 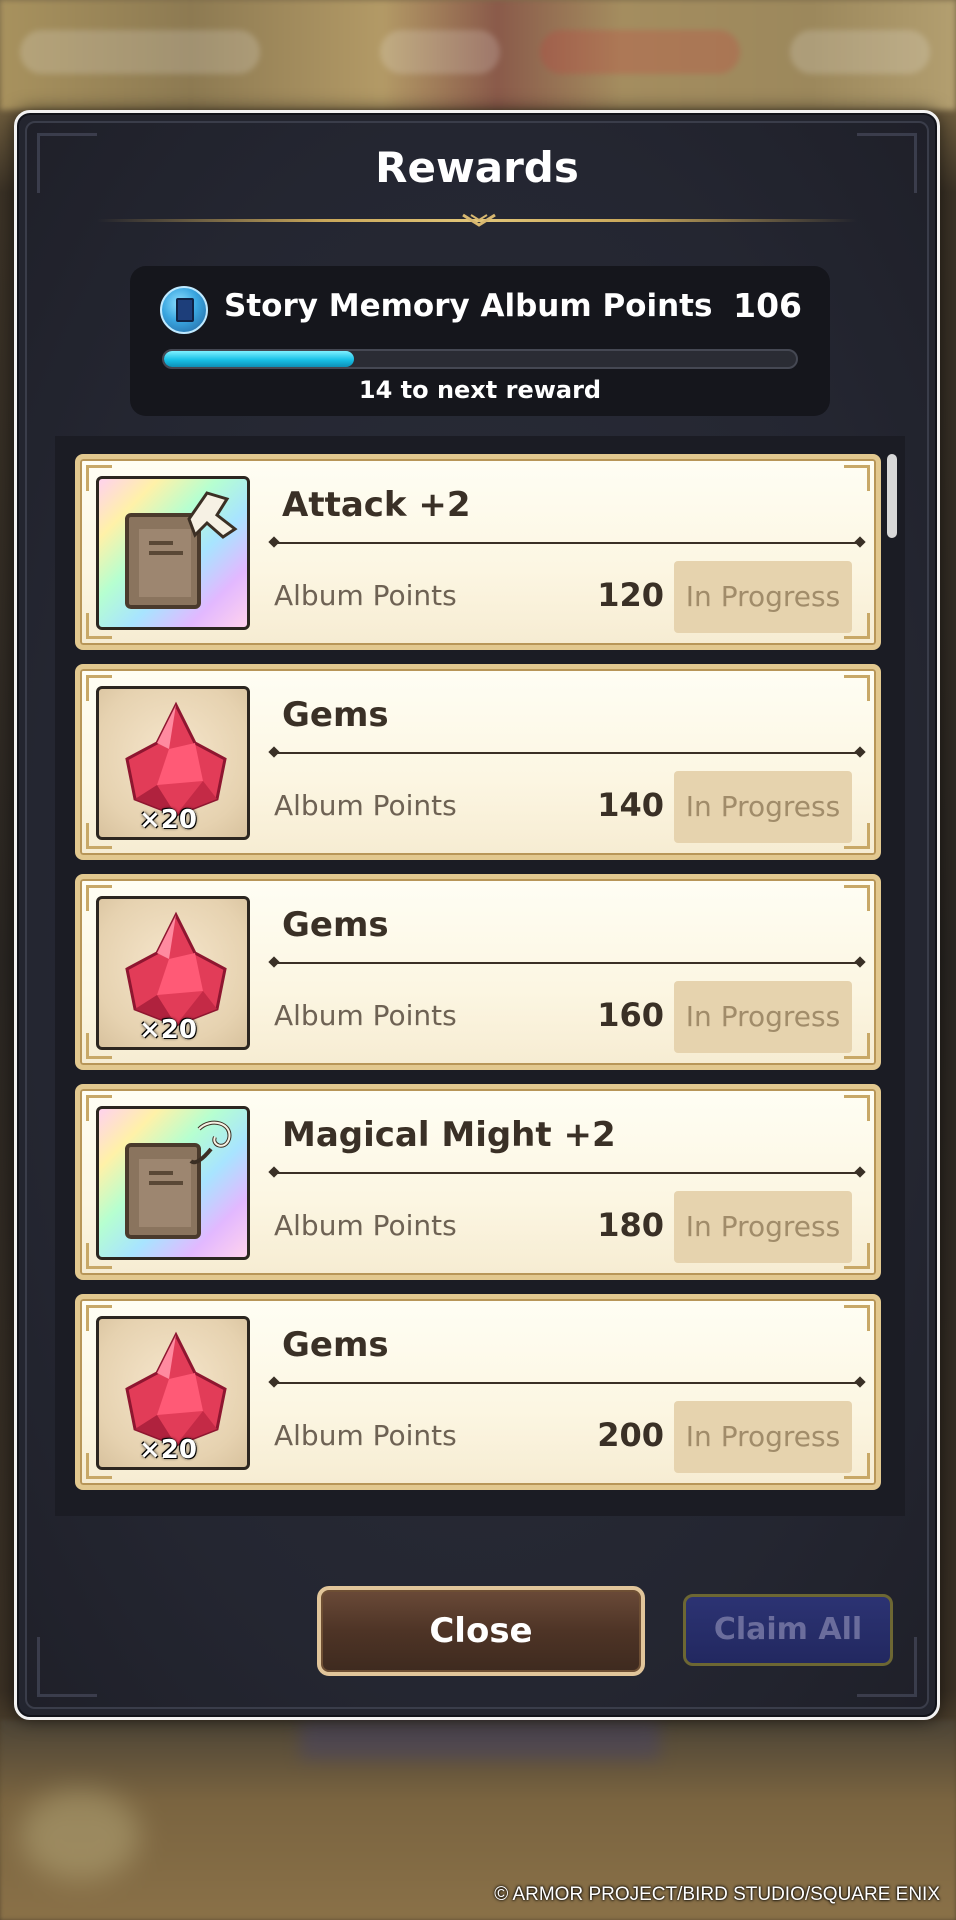 I want to click on background-scene-top, so click(x=478, y=55).